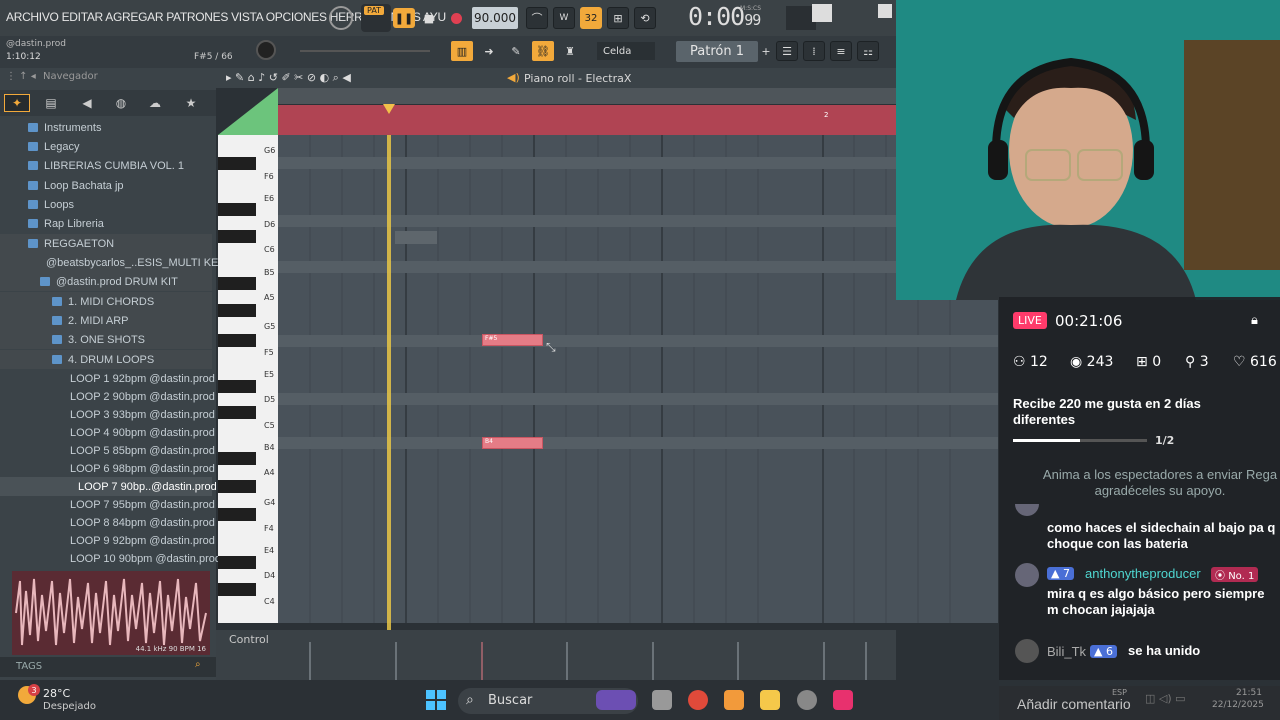 This screenshot has width=1280, height=720. Describe the element at coordinates (570, 51) in the screenshot. I see `hat-icon: ♜` at that location.